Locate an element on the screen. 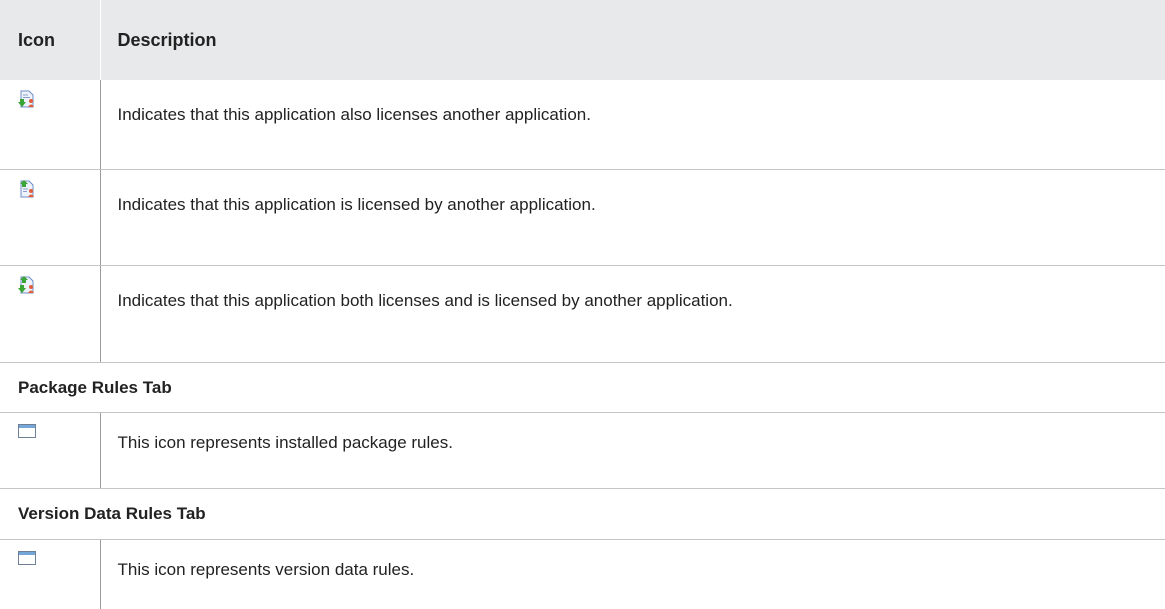 This screenshot has height=609, width=1165. table-row: This icon represents version data rules. is located at coordinates (582, 574).